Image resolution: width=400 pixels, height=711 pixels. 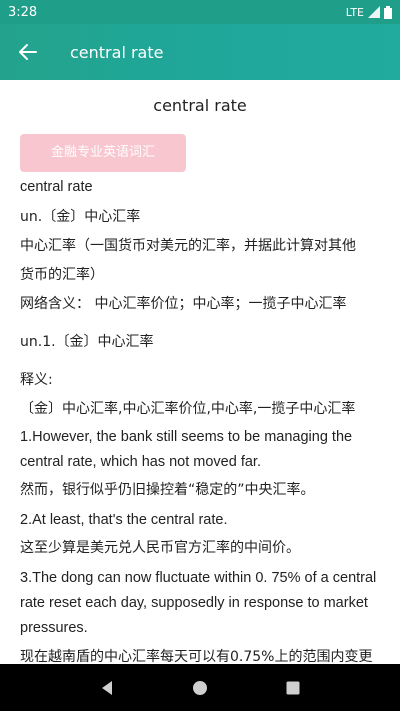 What do you see at coordinates (200, 145) in the screenshot?
I see `badge-row: 金融专业英语词汇` at bounding box center [200, 145].